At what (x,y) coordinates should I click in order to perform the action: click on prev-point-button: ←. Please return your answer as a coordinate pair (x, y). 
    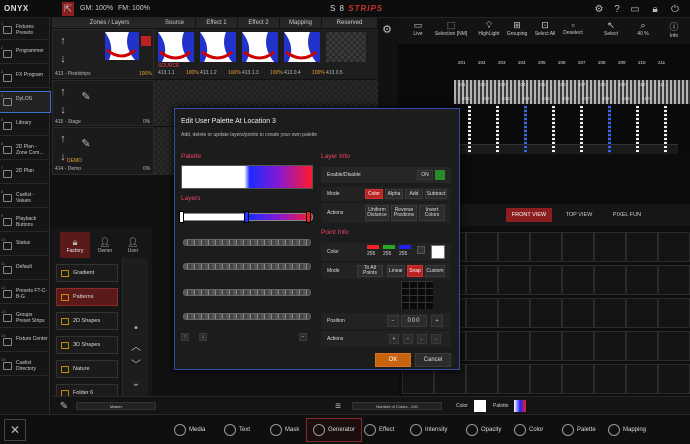
    Looking at the image, I should click on (422, 339).